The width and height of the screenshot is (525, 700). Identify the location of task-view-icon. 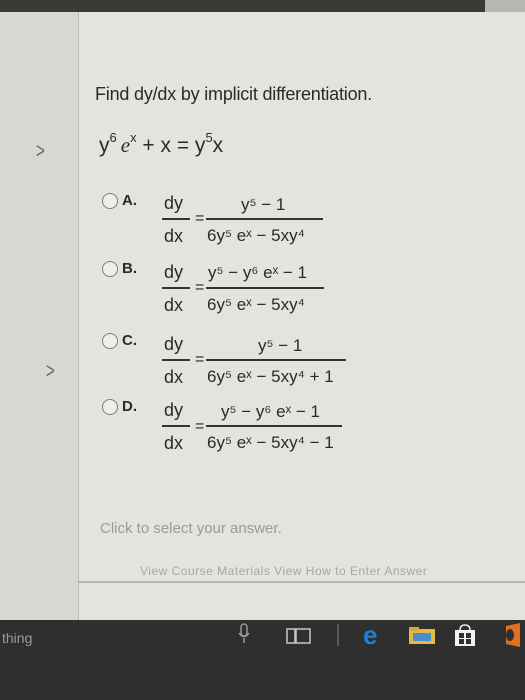
(299, 636).